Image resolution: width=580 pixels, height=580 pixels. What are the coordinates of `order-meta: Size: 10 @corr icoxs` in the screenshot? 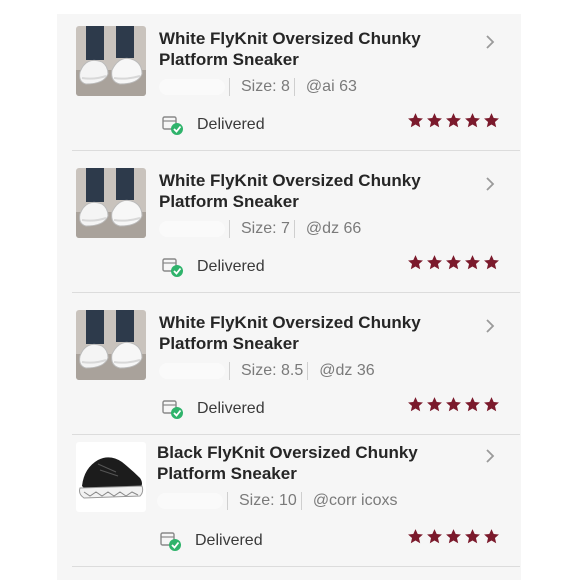 It's located at (277, 501).